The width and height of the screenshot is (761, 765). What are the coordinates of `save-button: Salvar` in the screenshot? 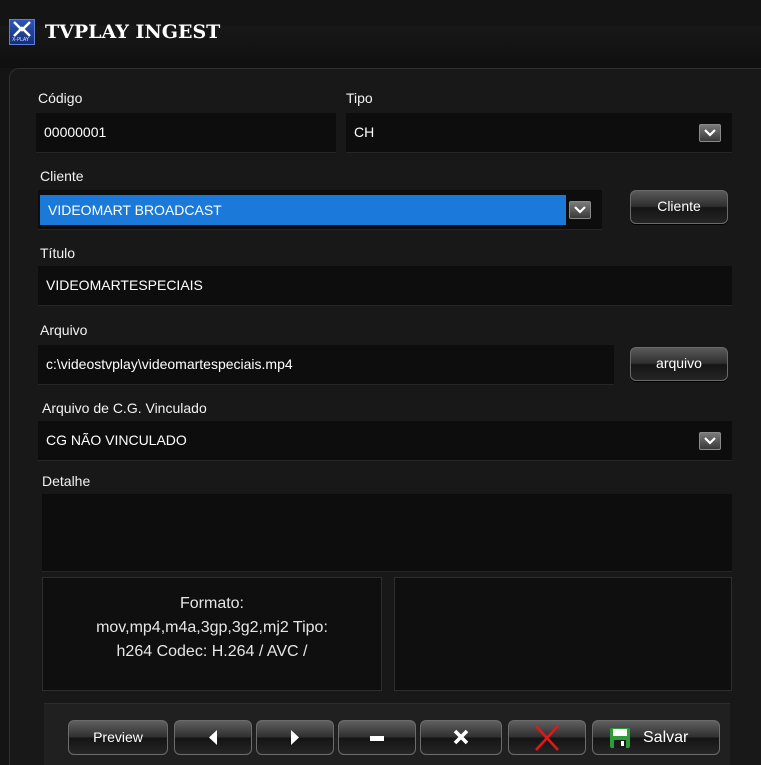 It's located at (656, 737).